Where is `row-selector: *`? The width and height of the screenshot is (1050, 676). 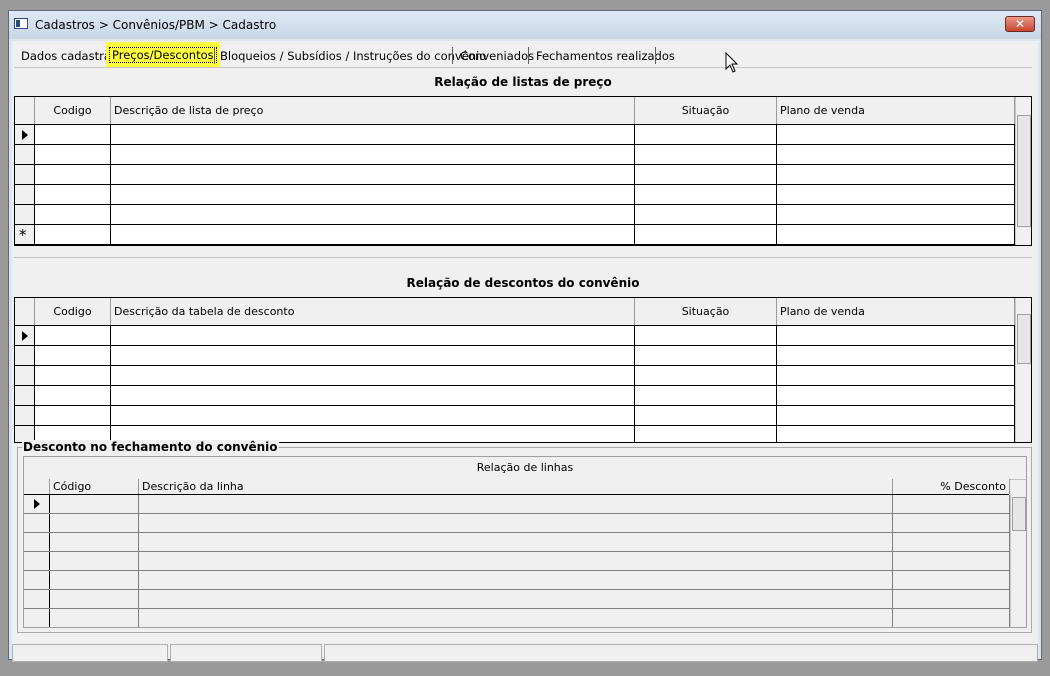 row-selector: * is located at coordinates (25, 234).